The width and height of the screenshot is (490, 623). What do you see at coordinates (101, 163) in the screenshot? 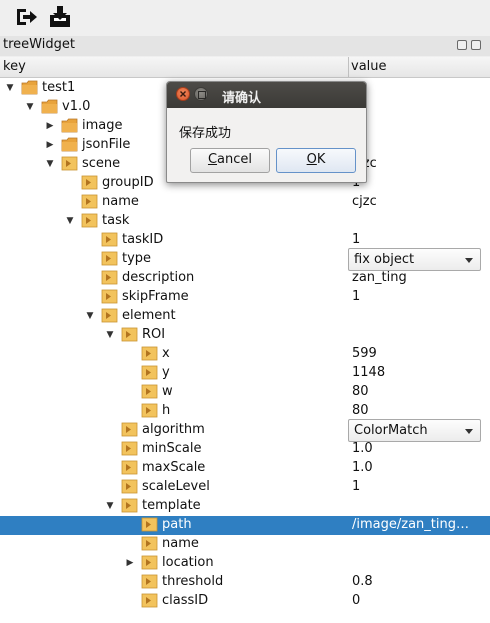
I see `tree-key: scene` at bounding box center [101, 163].